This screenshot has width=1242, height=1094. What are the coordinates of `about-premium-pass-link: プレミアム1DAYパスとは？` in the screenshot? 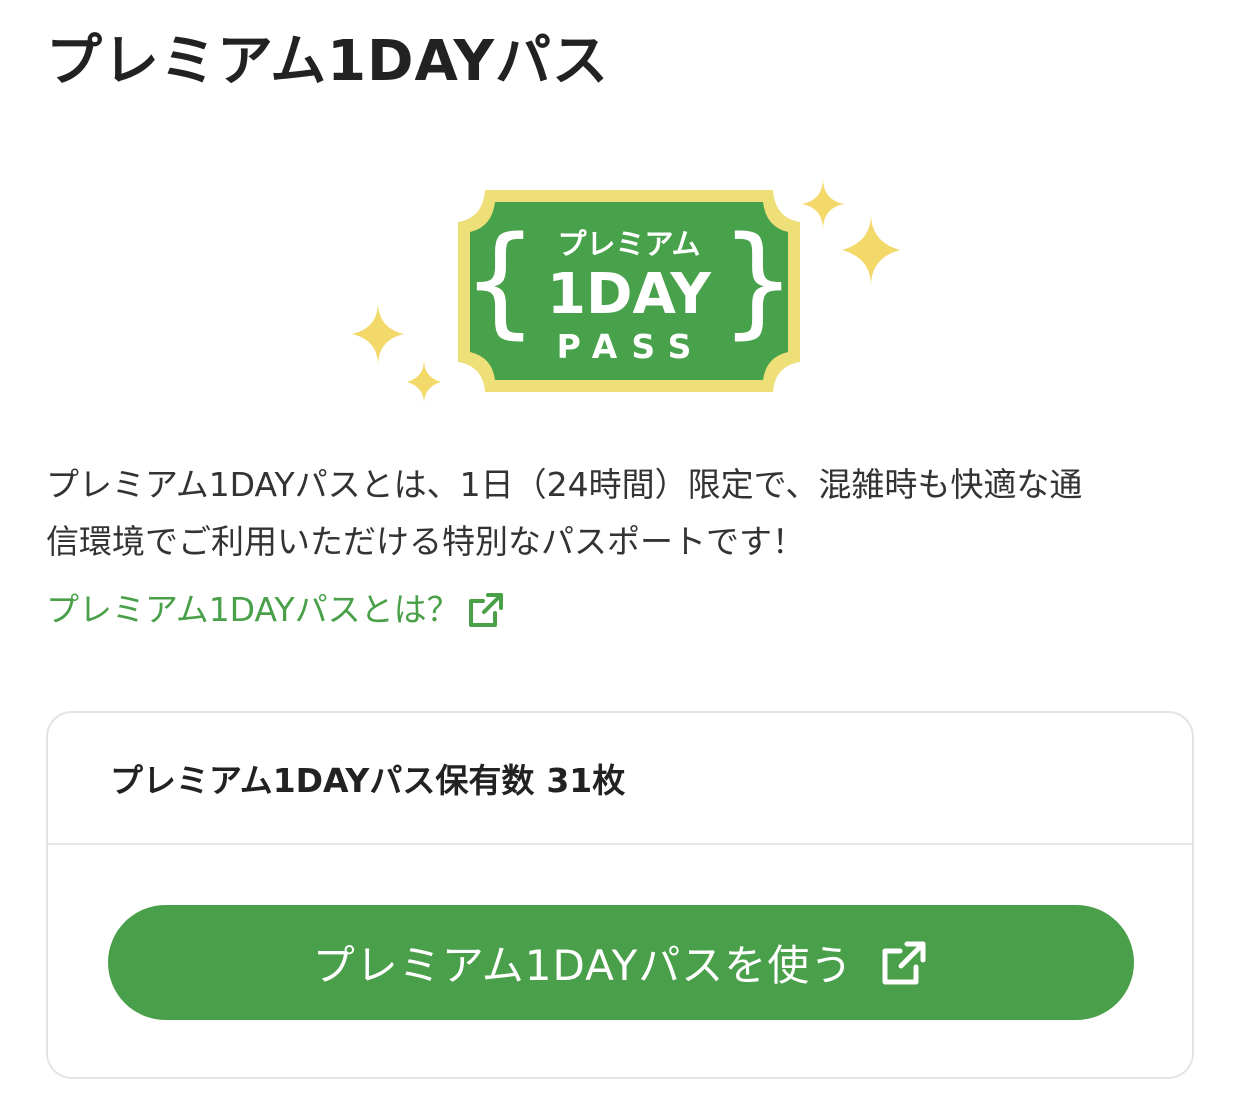 It's located at (276, 610).